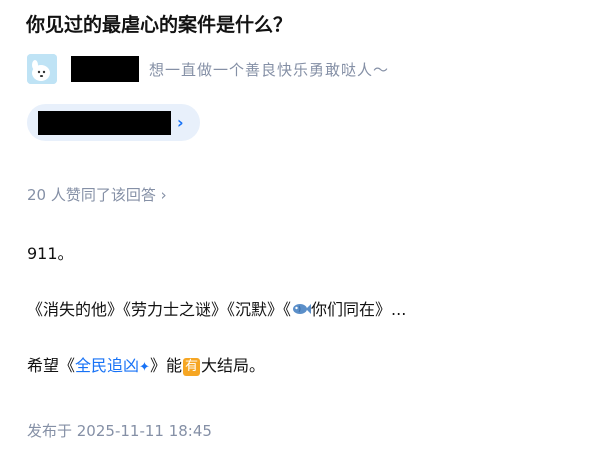  I want to click on fish-icon, so click(302, 309).